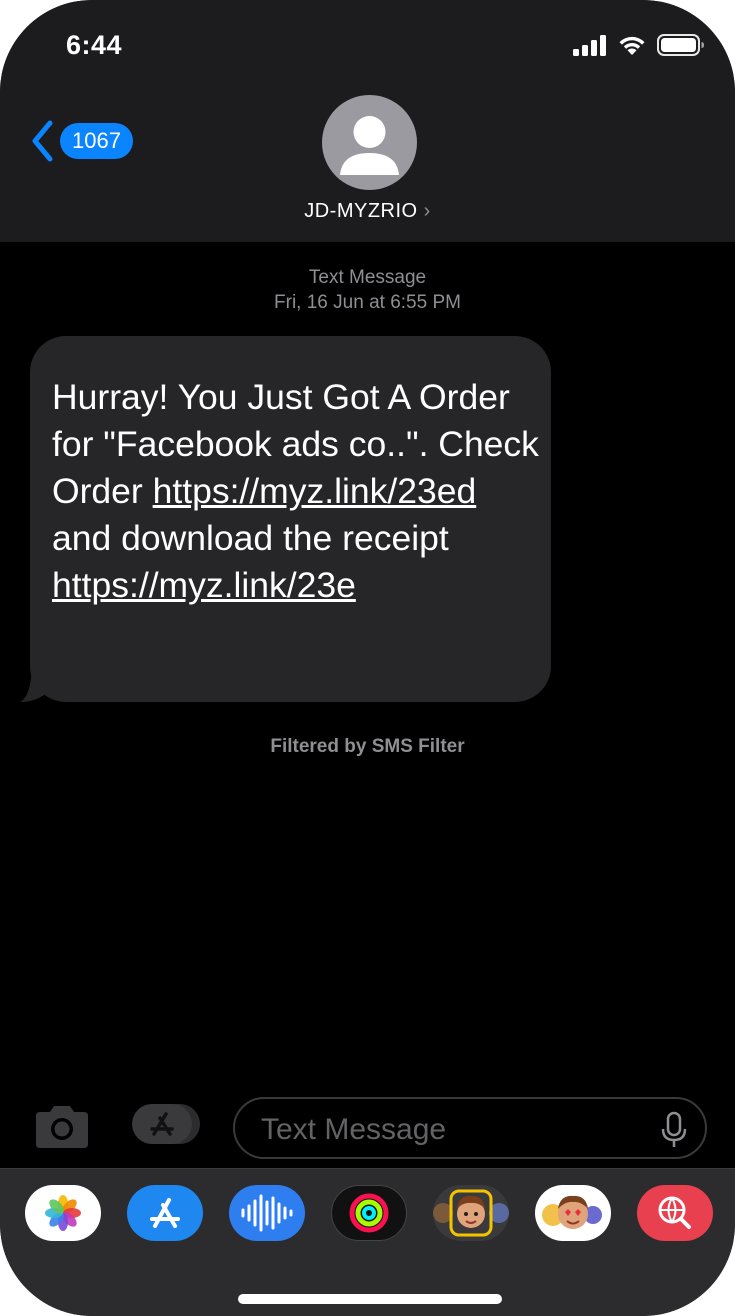 The width and height of the screenshot is (735, 1316). I want to click on back-button: 1067, so click(81, 141).